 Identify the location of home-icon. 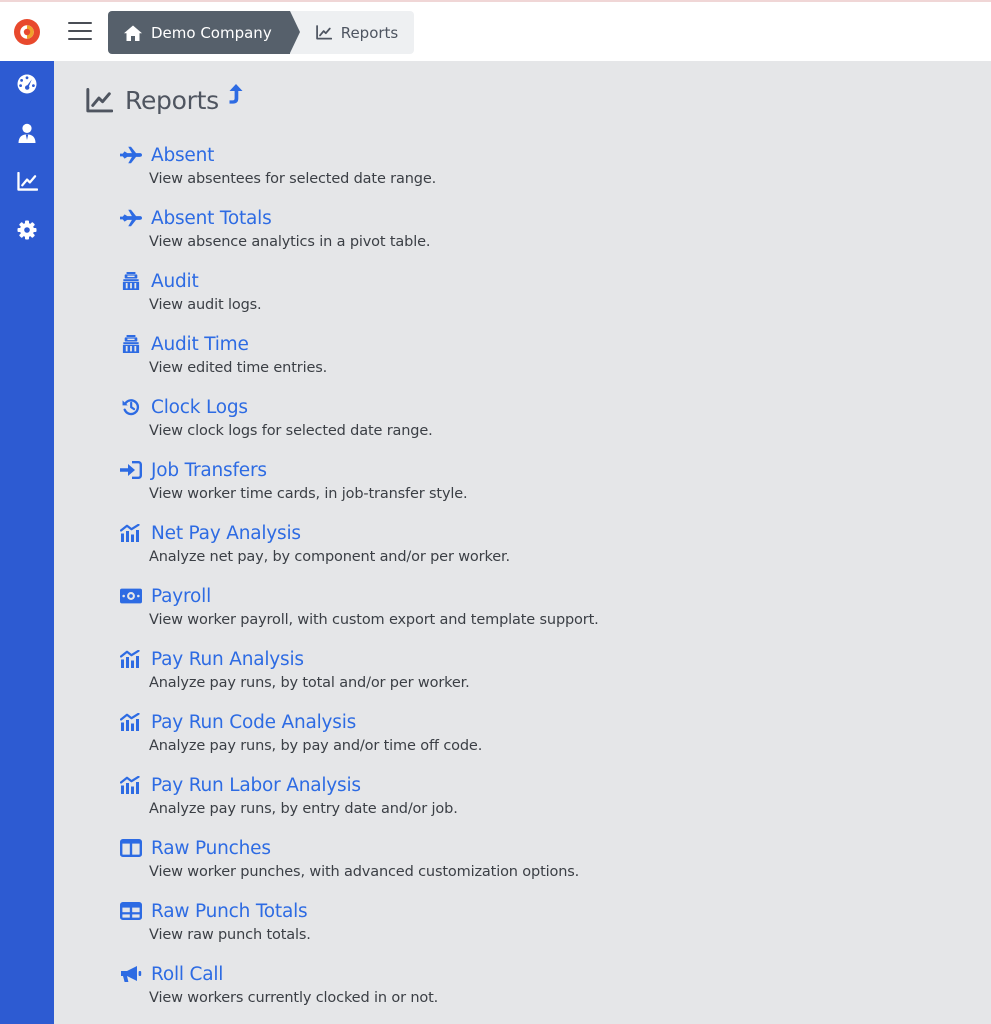
(133, 33).